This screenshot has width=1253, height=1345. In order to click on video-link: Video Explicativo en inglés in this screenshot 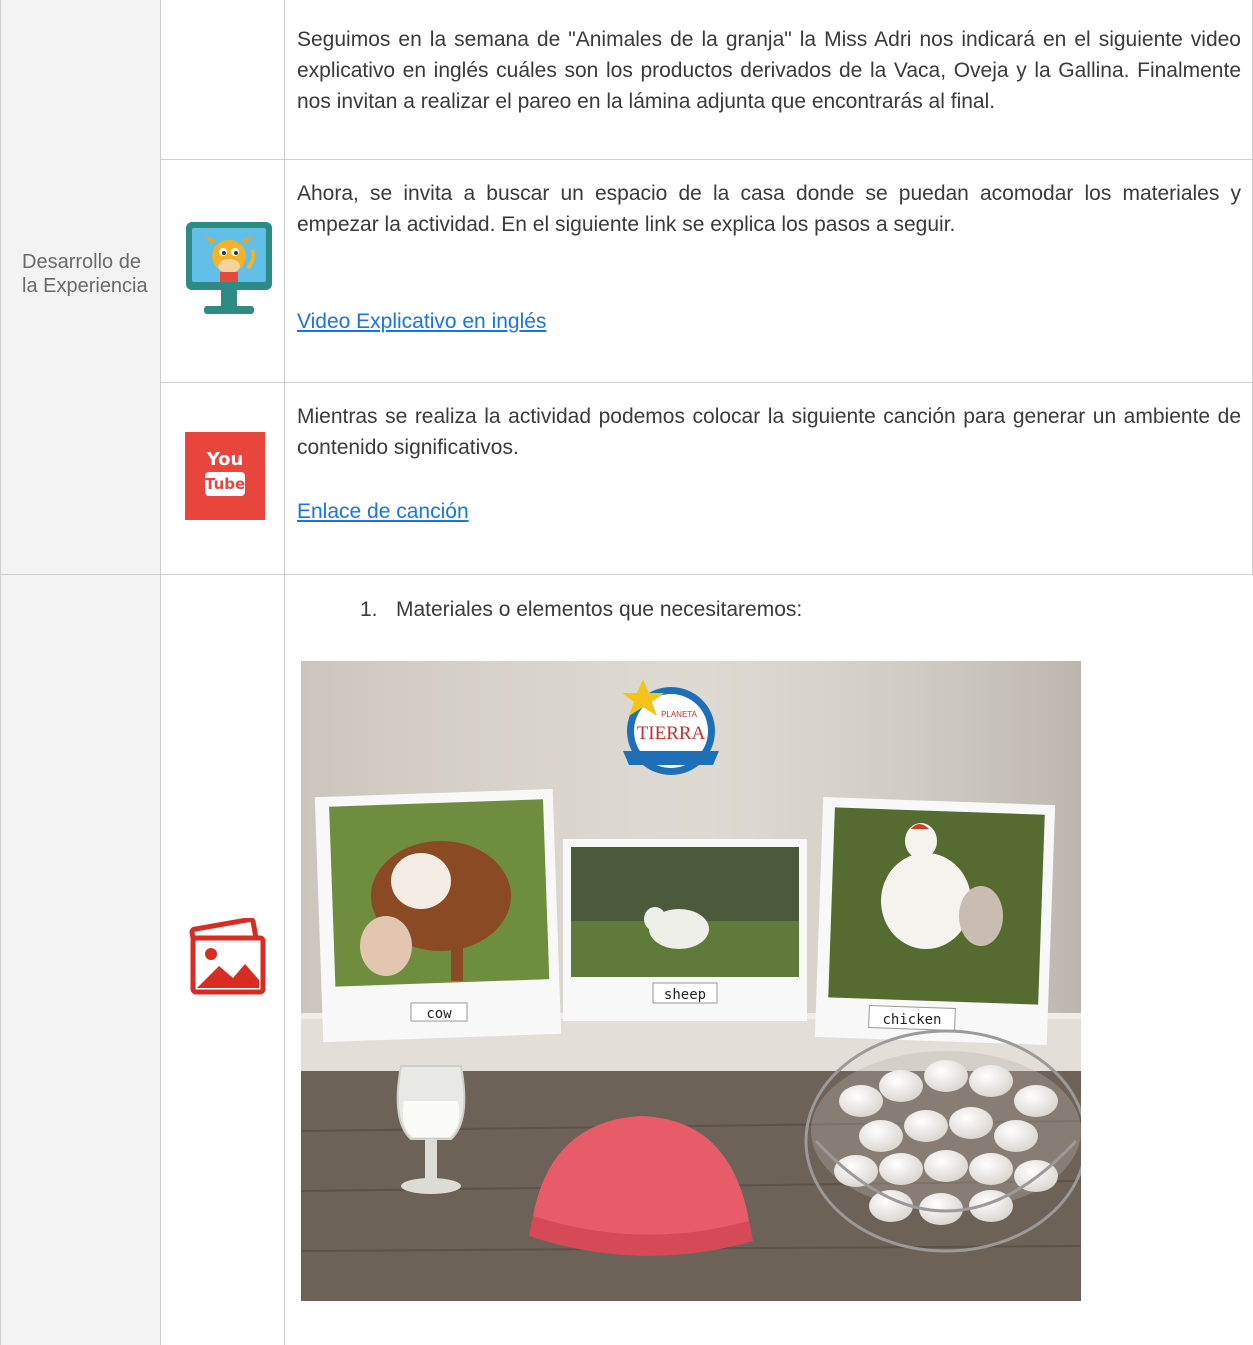, I will do `click(421, 321)`.